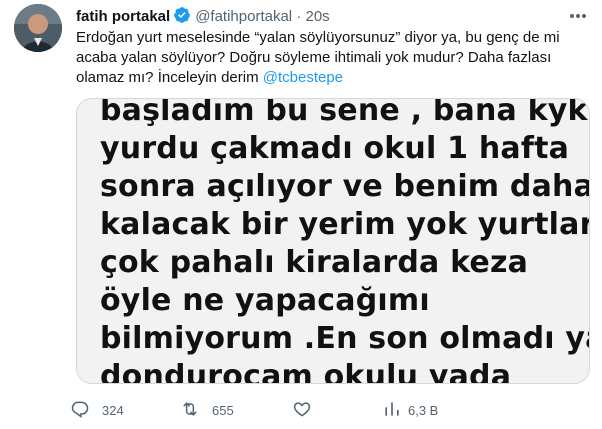 The image size is (602, 429). What do you see at coordinates (314, 262) in the screenshot?
I see `image-text-line: çok pahalı kiralarda keza` at bounding box center [314, 262].